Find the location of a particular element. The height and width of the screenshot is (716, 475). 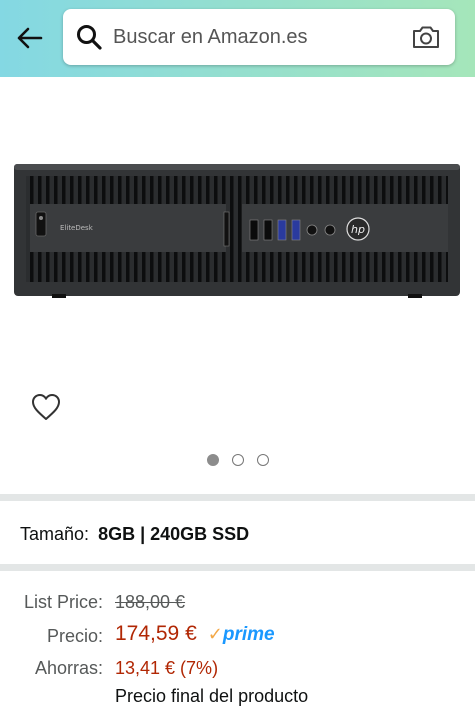

list-price-value: 188,00 € is located at coordinates (150, 602).